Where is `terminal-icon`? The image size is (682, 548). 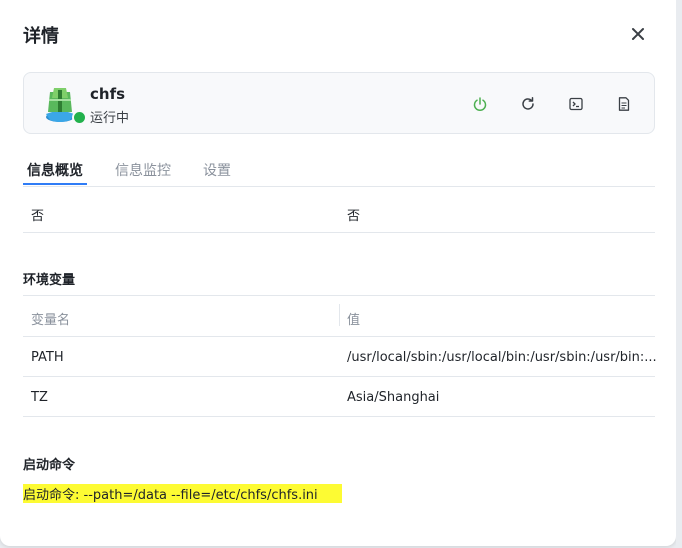
terminal-icon is located at coordinates (576, 104).